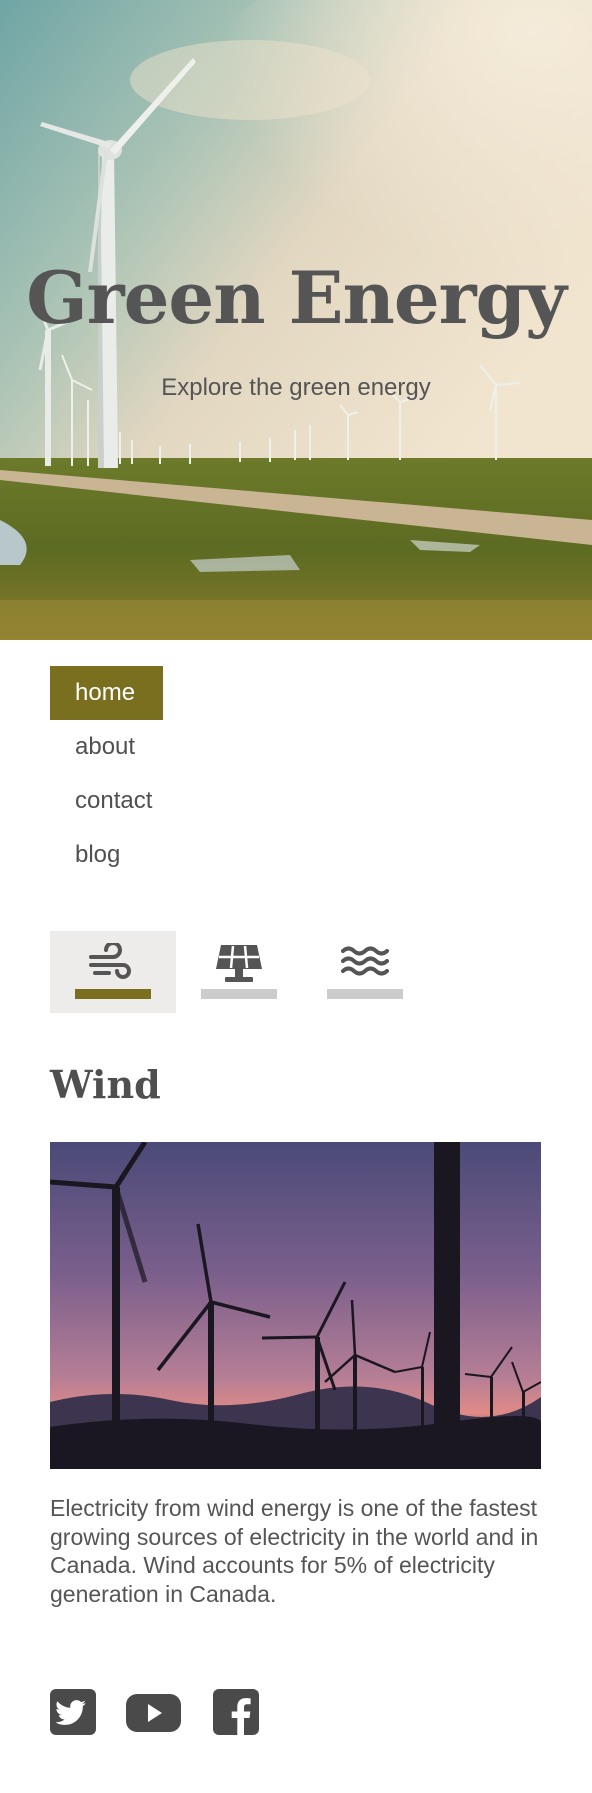  I want to click on water-waves-icon, so click(365, 961).